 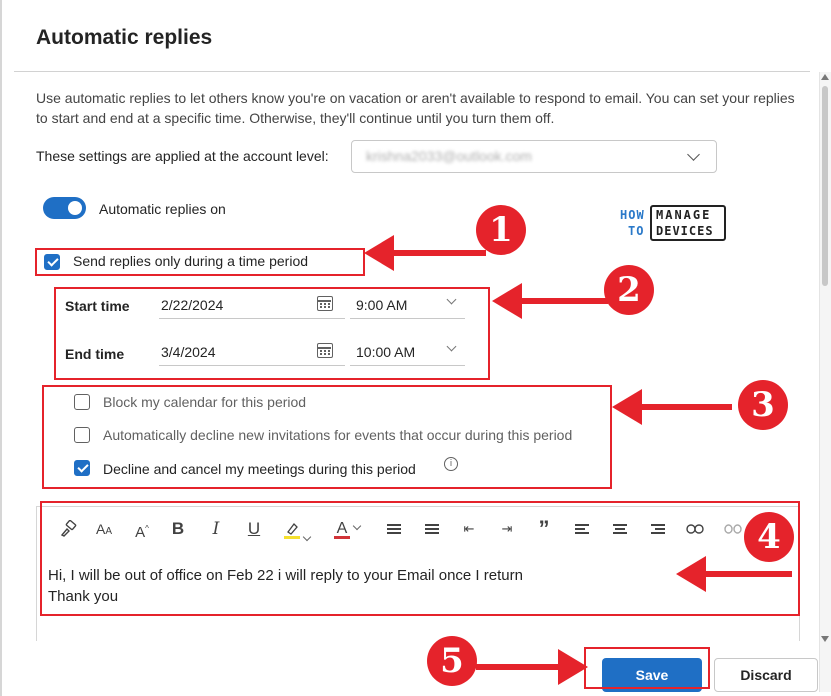 I want to click on logo-to-text: TO, so click(x=636, y=231).